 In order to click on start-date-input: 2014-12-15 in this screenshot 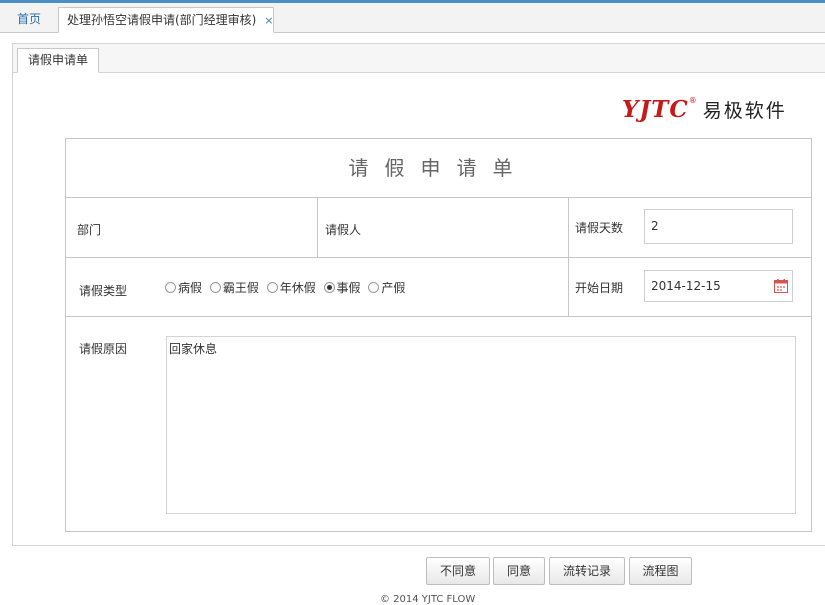, I will do `click(718, 286)`.